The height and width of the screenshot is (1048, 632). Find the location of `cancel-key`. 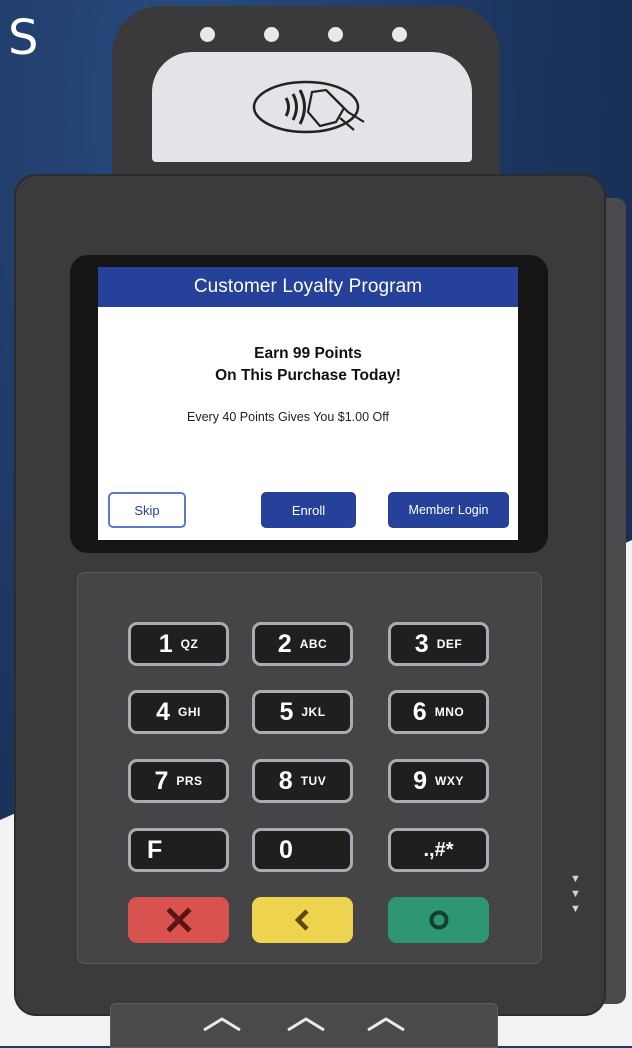

cancel-key is located at coordinates (178, 920).